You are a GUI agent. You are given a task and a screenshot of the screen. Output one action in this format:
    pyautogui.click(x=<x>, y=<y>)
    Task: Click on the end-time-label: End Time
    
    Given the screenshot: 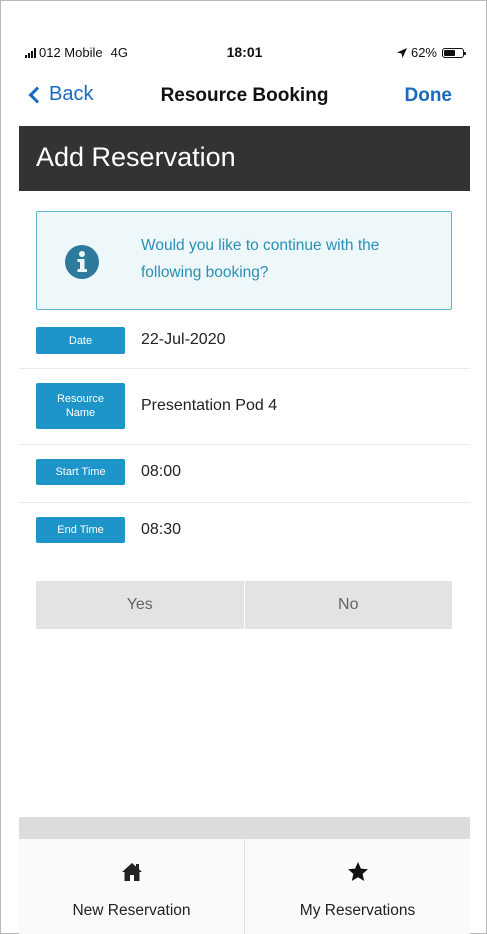 What is the action you would take?
    pyautogui.click(x=80, y=530)
    